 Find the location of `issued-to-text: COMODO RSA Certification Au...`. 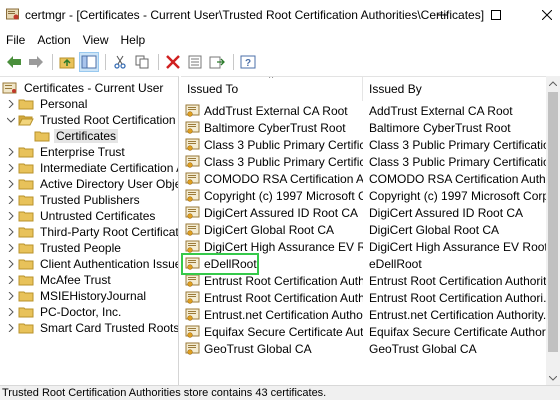

issued-to-text: COMODO RSA Certification Au... is located at coordinates (283, 178).